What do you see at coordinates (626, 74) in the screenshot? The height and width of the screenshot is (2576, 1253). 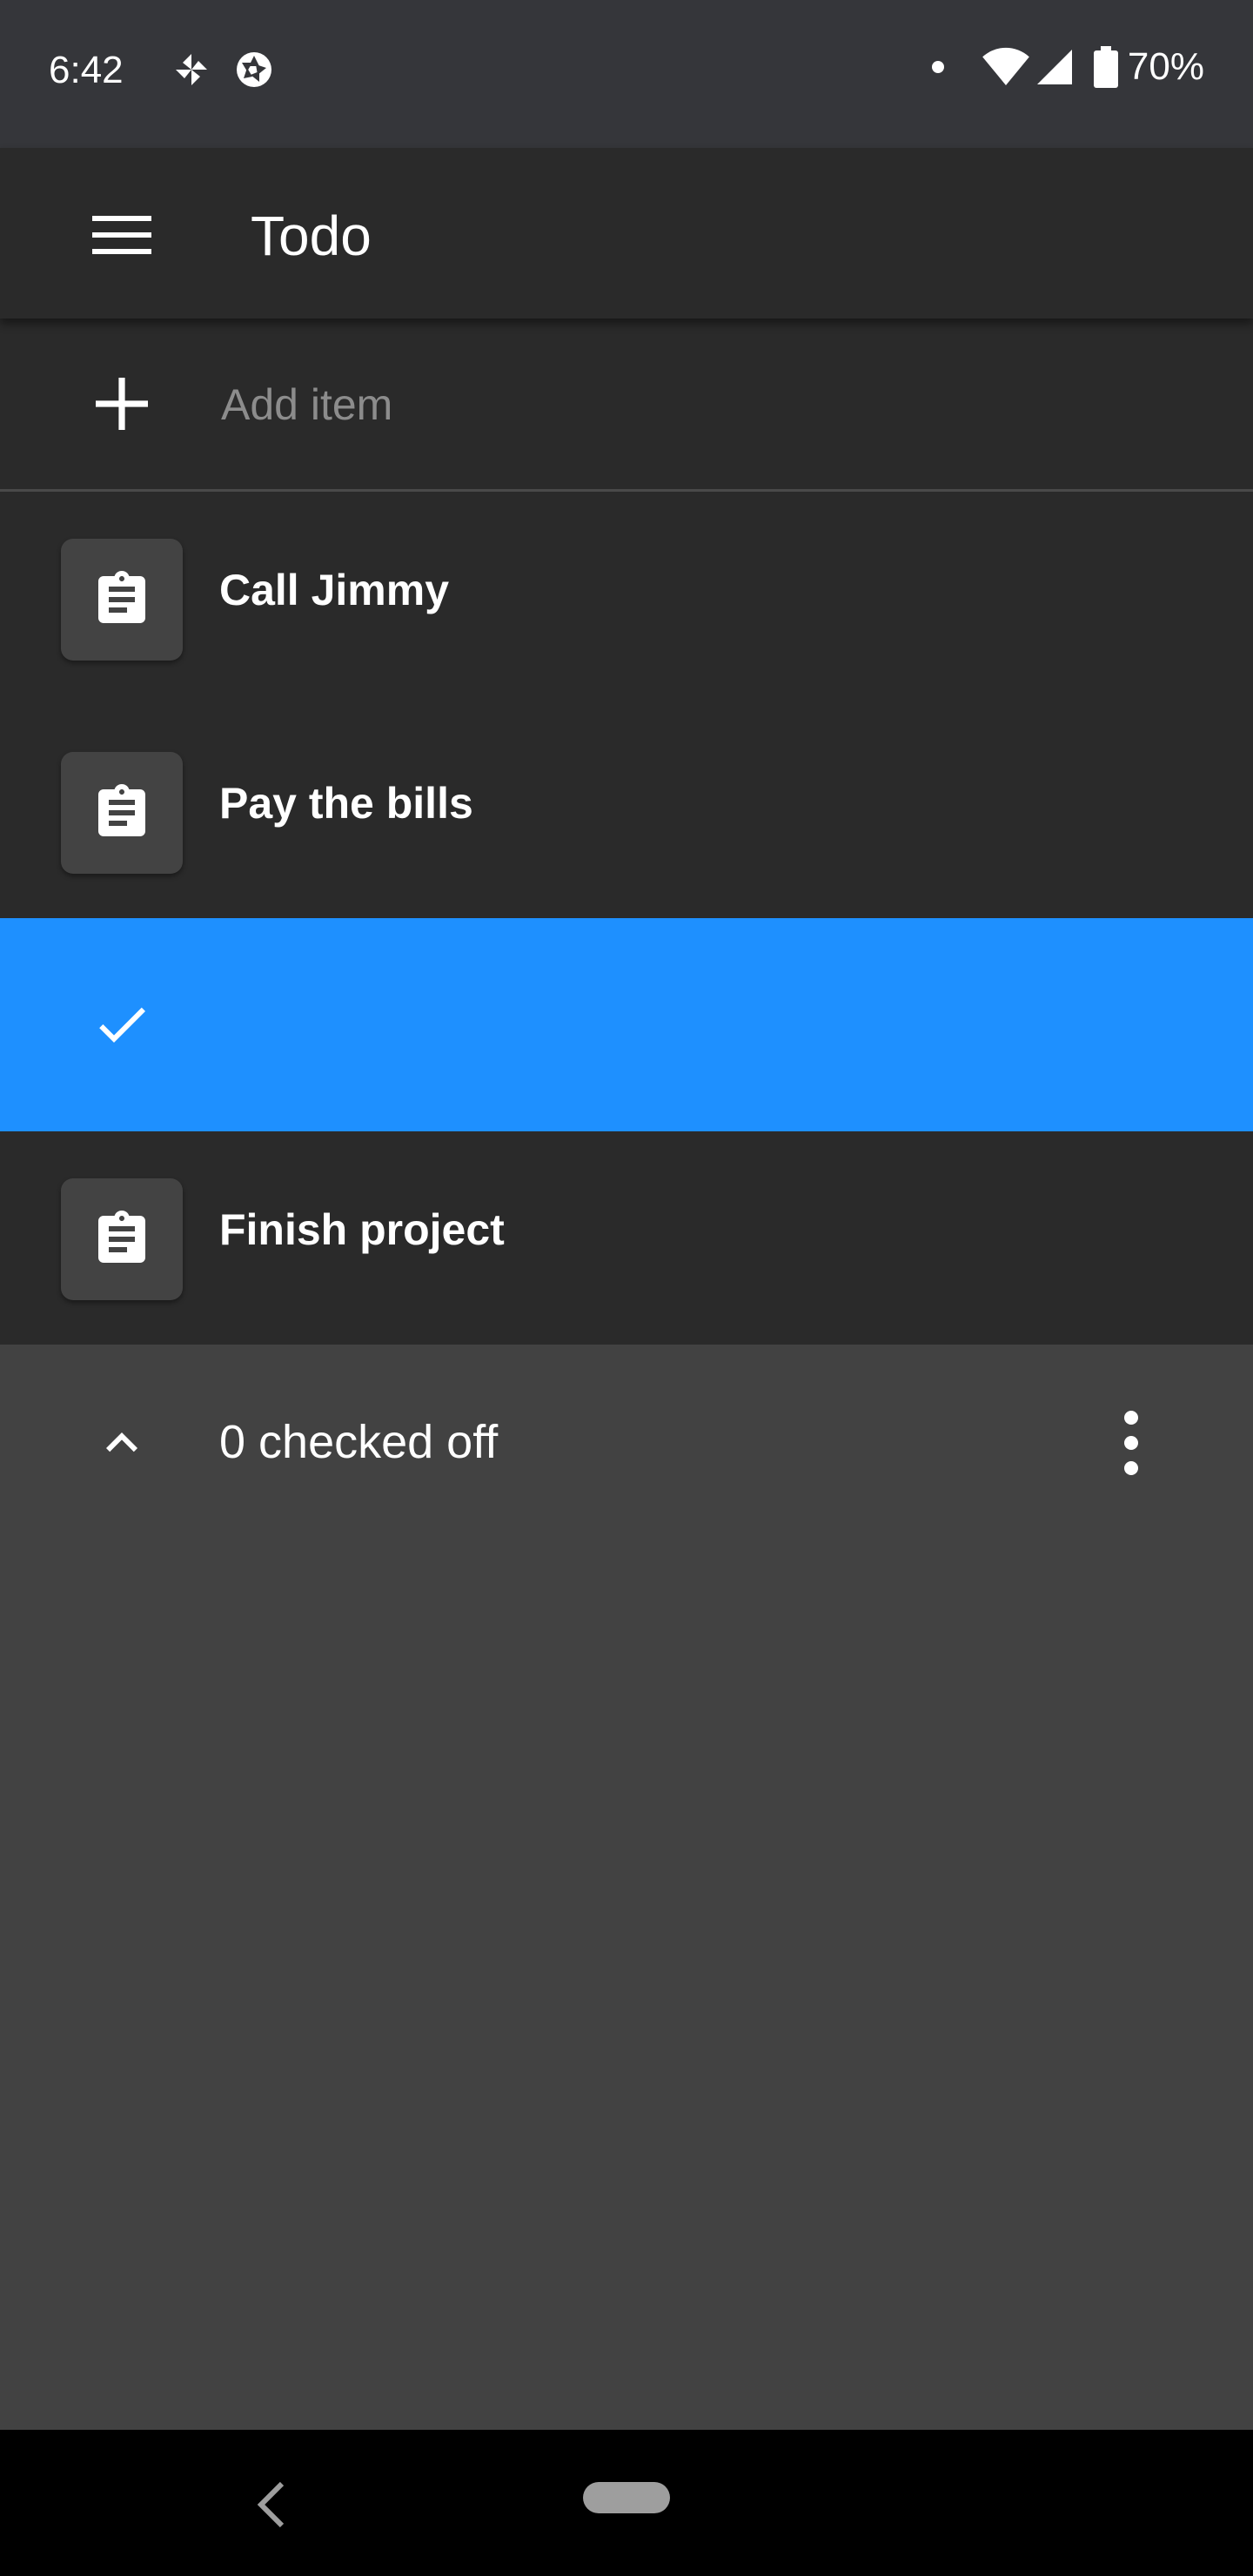 I see `status-bar: 6:42 70%` at bounding box center [626, 74].